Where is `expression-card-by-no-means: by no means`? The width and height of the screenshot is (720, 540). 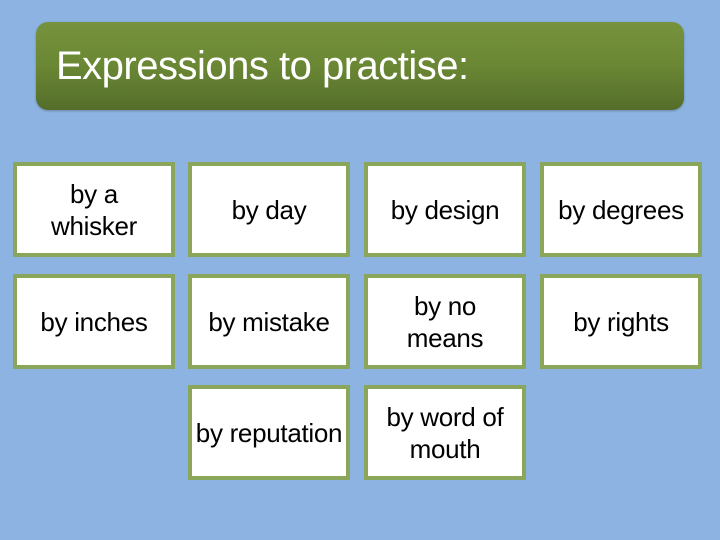 expression-card-by-no-means: by no means is located at coordinates (445, 321).